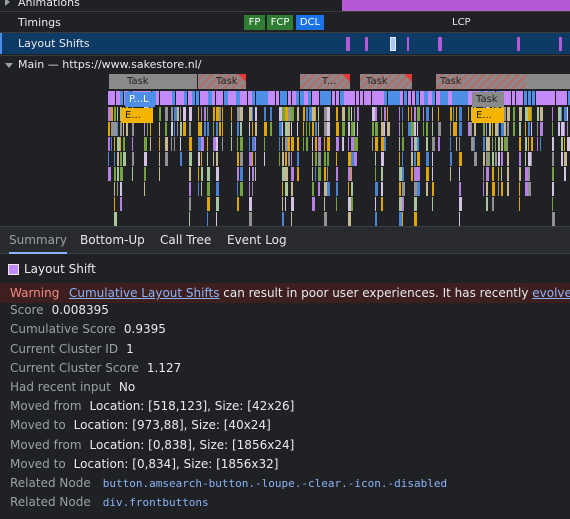  Describe the element at coordinates (551, 293) in the screenshot. I see `evolved-link: evolved` at that location.